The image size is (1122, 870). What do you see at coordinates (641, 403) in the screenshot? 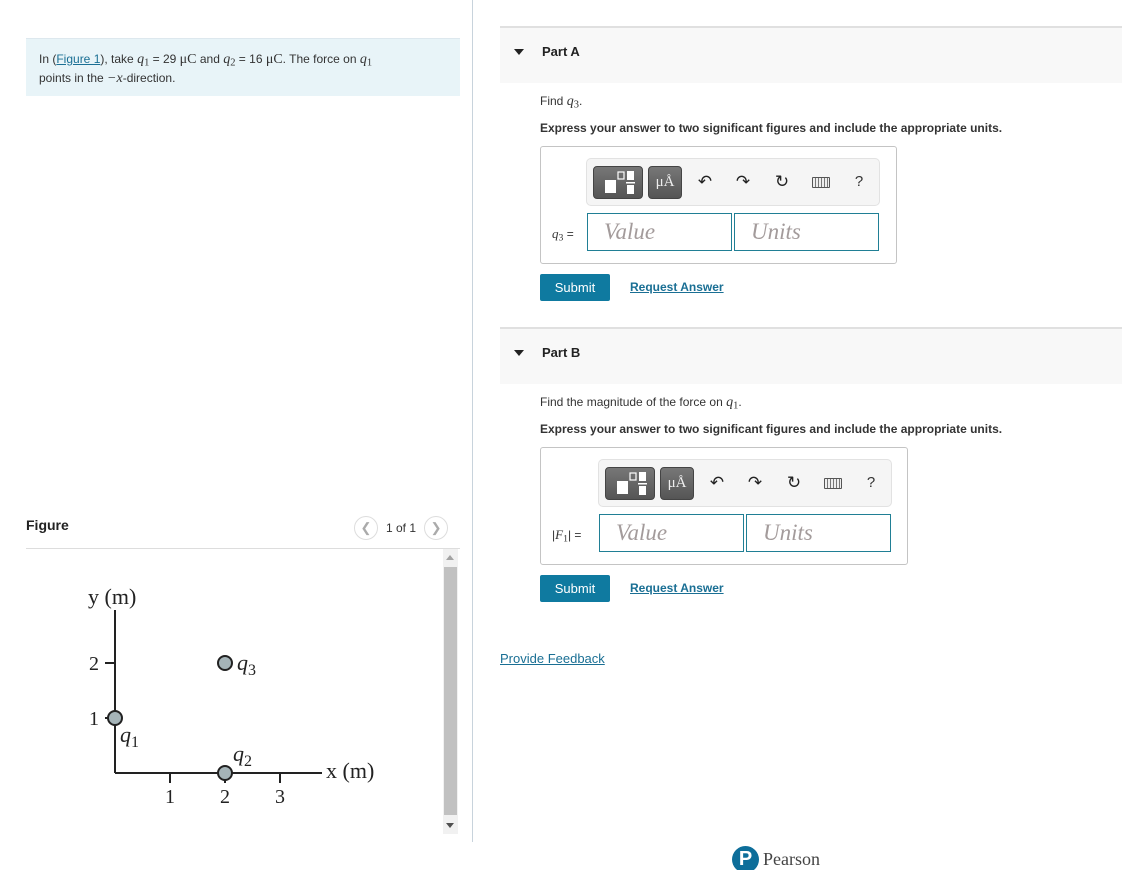
I see `part-b-prompt: Find the magnitude of the force on q1.` at bounding box center [641, 403].